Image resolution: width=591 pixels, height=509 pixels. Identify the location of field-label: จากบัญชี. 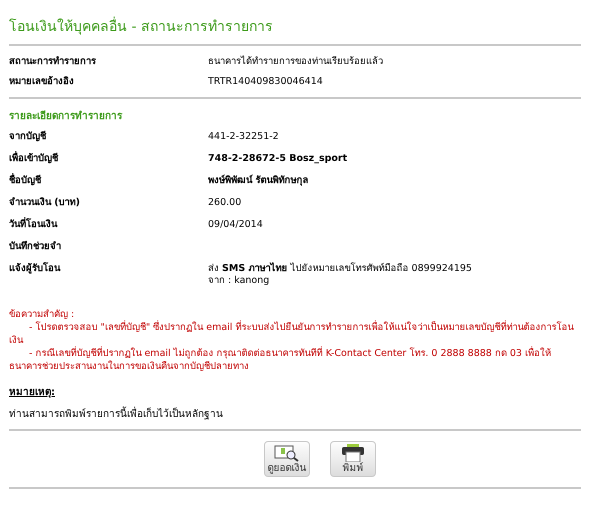
(28, 137).